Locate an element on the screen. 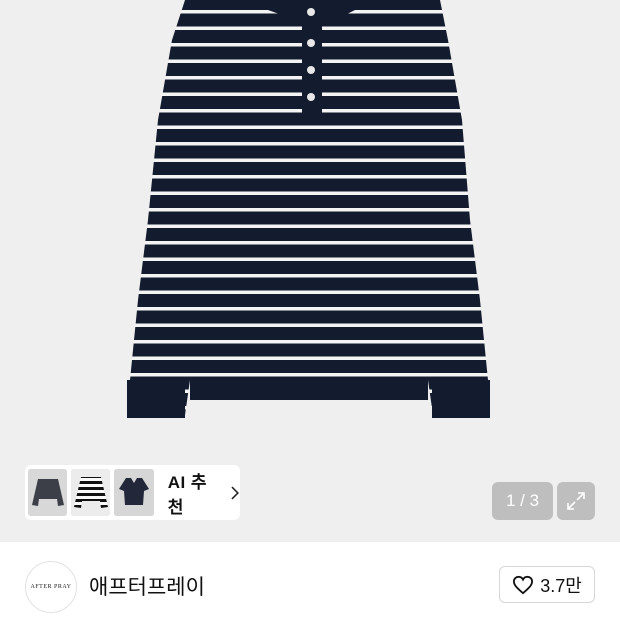 This screenshot has width=620, height=620. brand-logo-text: AFTER PRAY is located at coordinates (51, 587).